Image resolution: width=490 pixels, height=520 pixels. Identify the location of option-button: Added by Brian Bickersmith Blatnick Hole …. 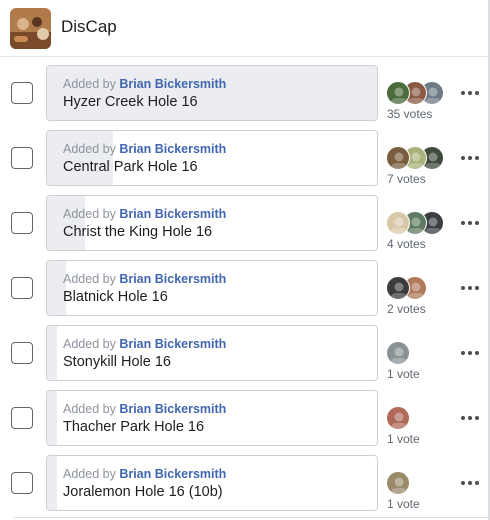
(212, 288).